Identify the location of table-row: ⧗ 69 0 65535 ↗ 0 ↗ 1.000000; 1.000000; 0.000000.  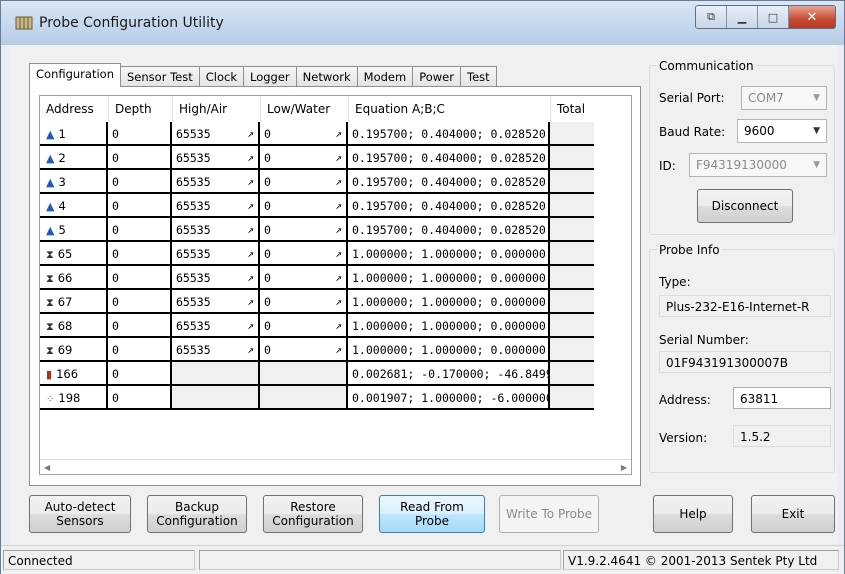
(335, 350).